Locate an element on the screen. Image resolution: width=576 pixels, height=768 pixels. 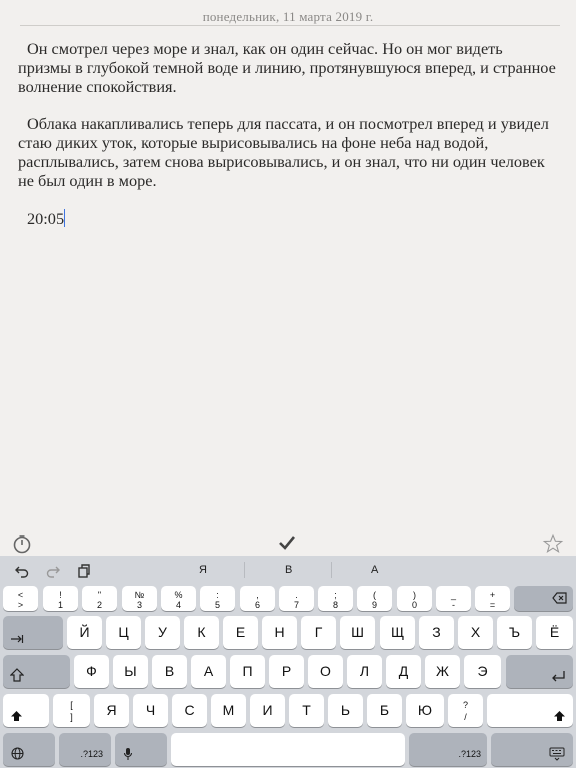
keyboard-dismiss-icon is located at coordinates (557, 754).